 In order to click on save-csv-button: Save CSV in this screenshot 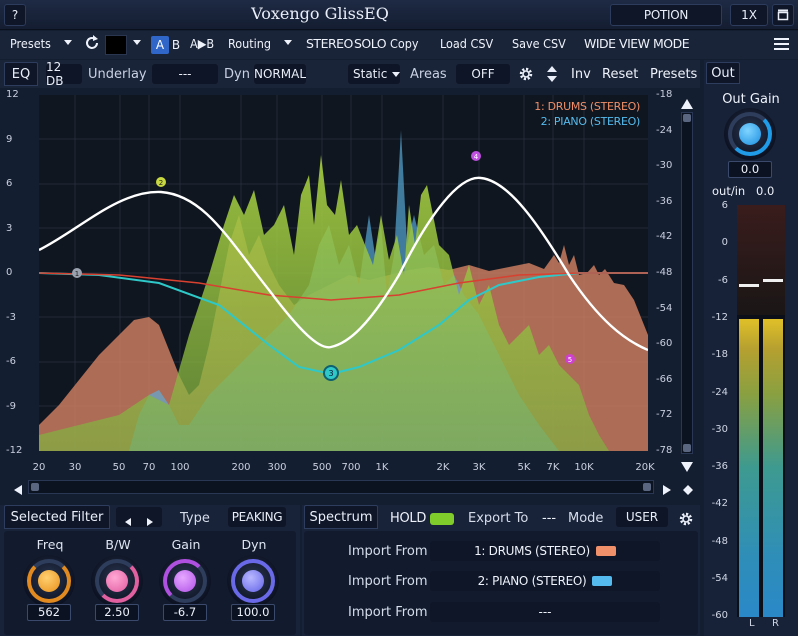, I will do `click(539, 43)`.